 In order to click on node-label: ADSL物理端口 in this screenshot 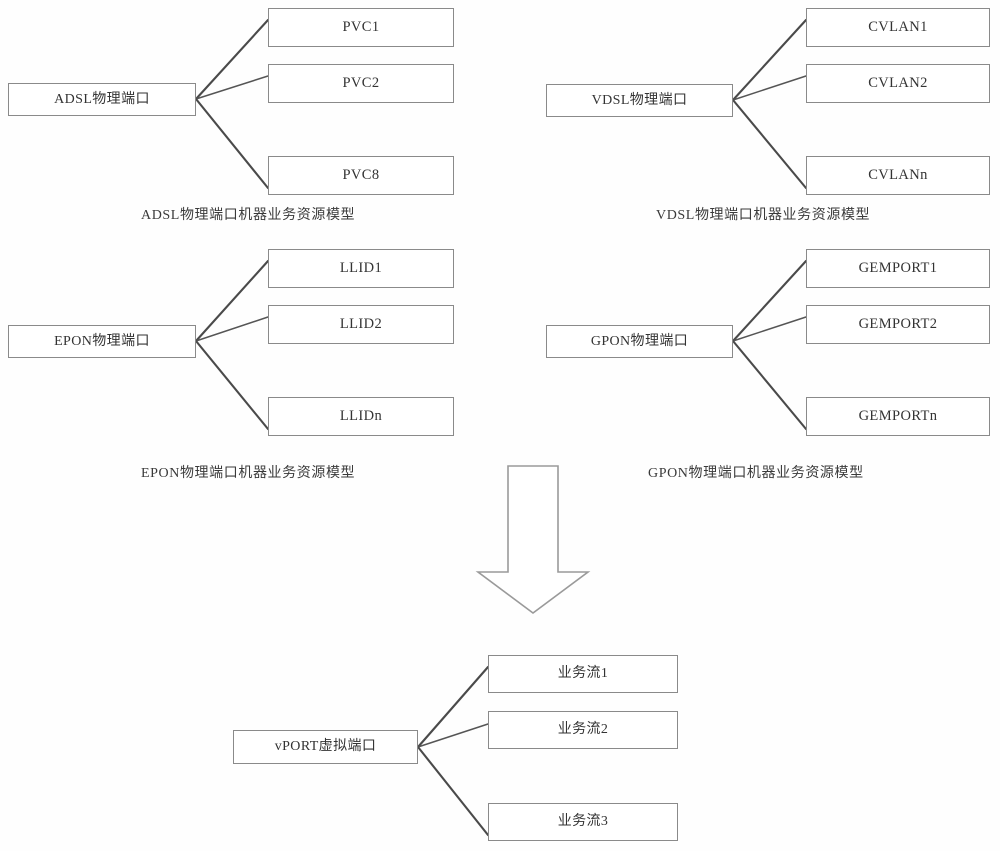, I will do `click(102, 99)`.